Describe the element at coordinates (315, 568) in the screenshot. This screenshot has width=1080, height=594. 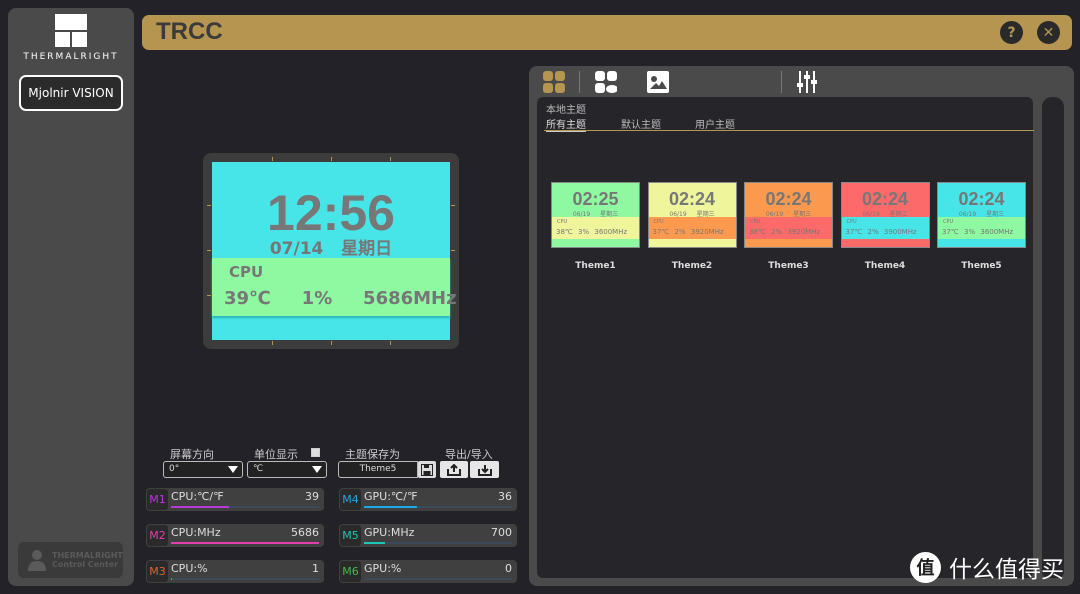
I see `monitor-value: 1` at that location.